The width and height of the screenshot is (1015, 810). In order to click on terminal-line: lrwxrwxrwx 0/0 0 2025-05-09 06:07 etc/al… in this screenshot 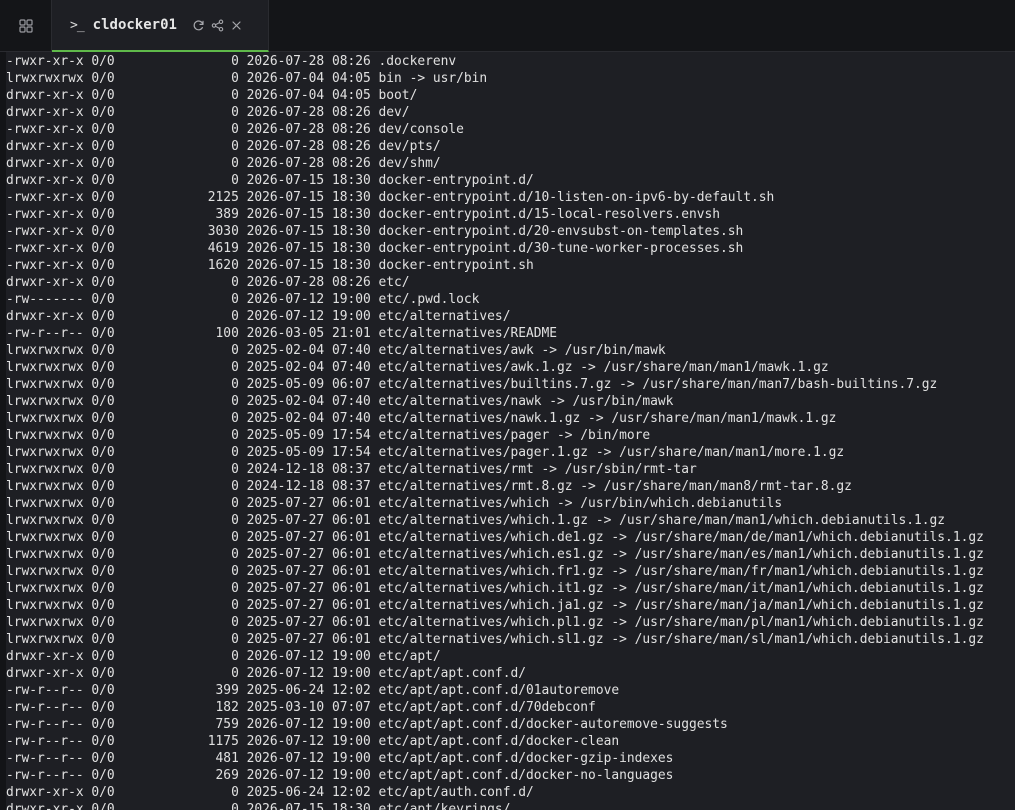, I will do `click(472, 384)`.